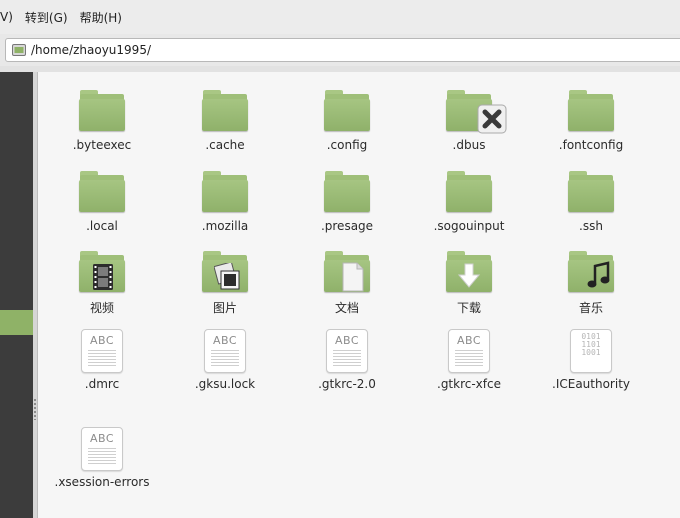 The width and height of the screenshot is (680, 518). I want to click on file-name: .config, so click(347, 145).